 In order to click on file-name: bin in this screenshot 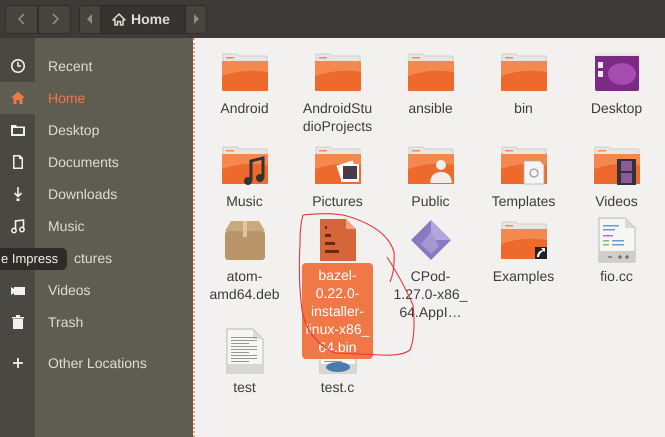, I will do `click(523, 108)`.